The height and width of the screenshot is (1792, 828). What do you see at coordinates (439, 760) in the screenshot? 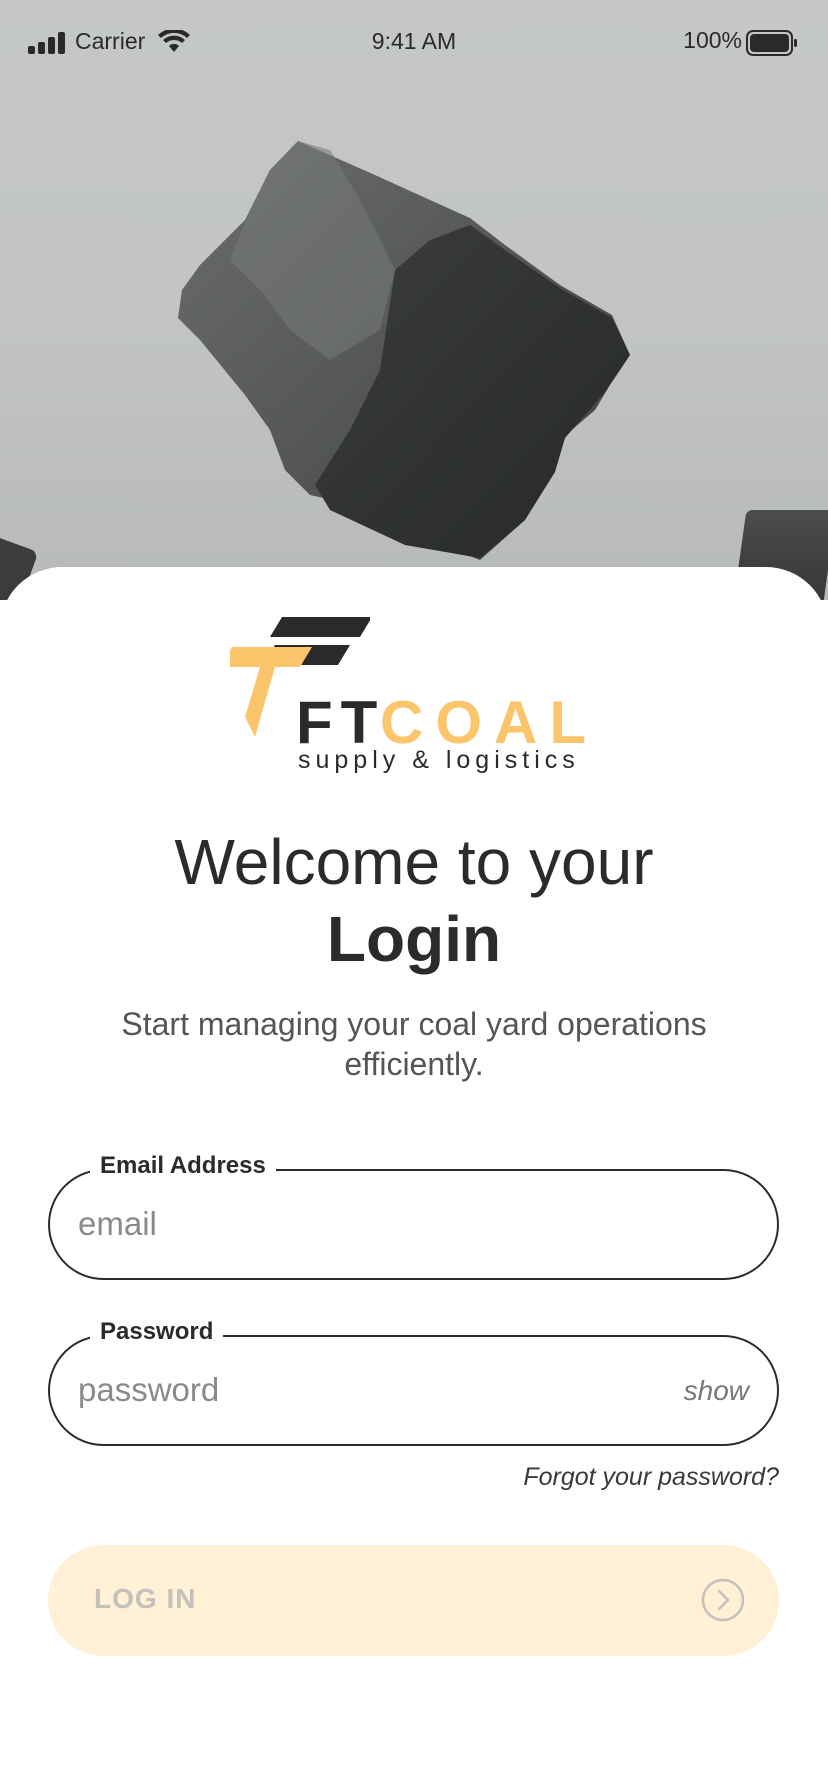
I see `logo-tagline: supply & logistics` at bounding box center [439, 760].